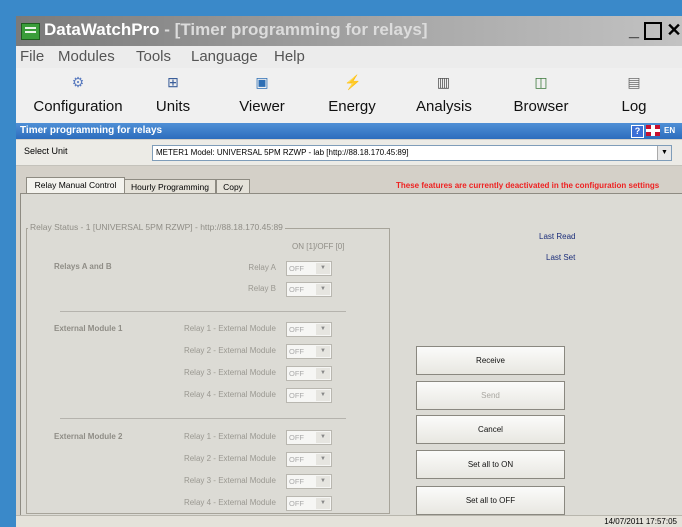 This screenshot has width=682, height=527. Describe the element at coordinates (349, 57) in the screenshot. I see `menu-bar: File Modules Tools Language Help` at that location.